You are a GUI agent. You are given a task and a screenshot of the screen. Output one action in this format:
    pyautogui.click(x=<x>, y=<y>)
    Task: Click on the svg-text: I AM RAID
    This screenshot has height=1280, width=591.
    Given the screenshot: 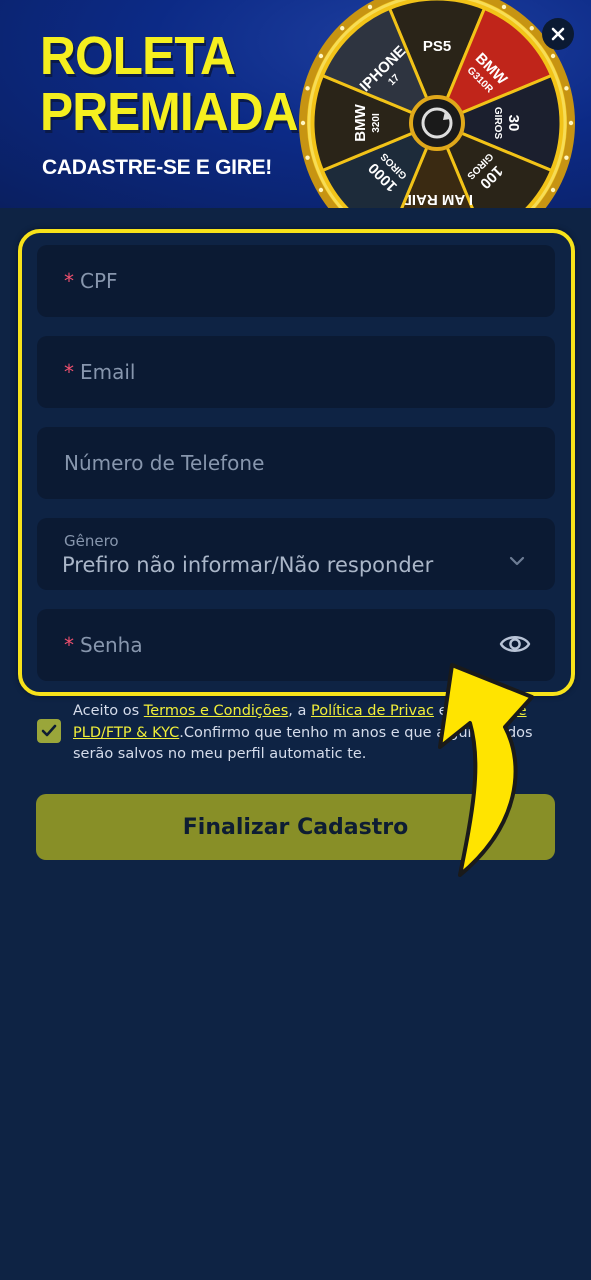 What is the action you would take?
    pyautogui.click(x=437, y=199)
    